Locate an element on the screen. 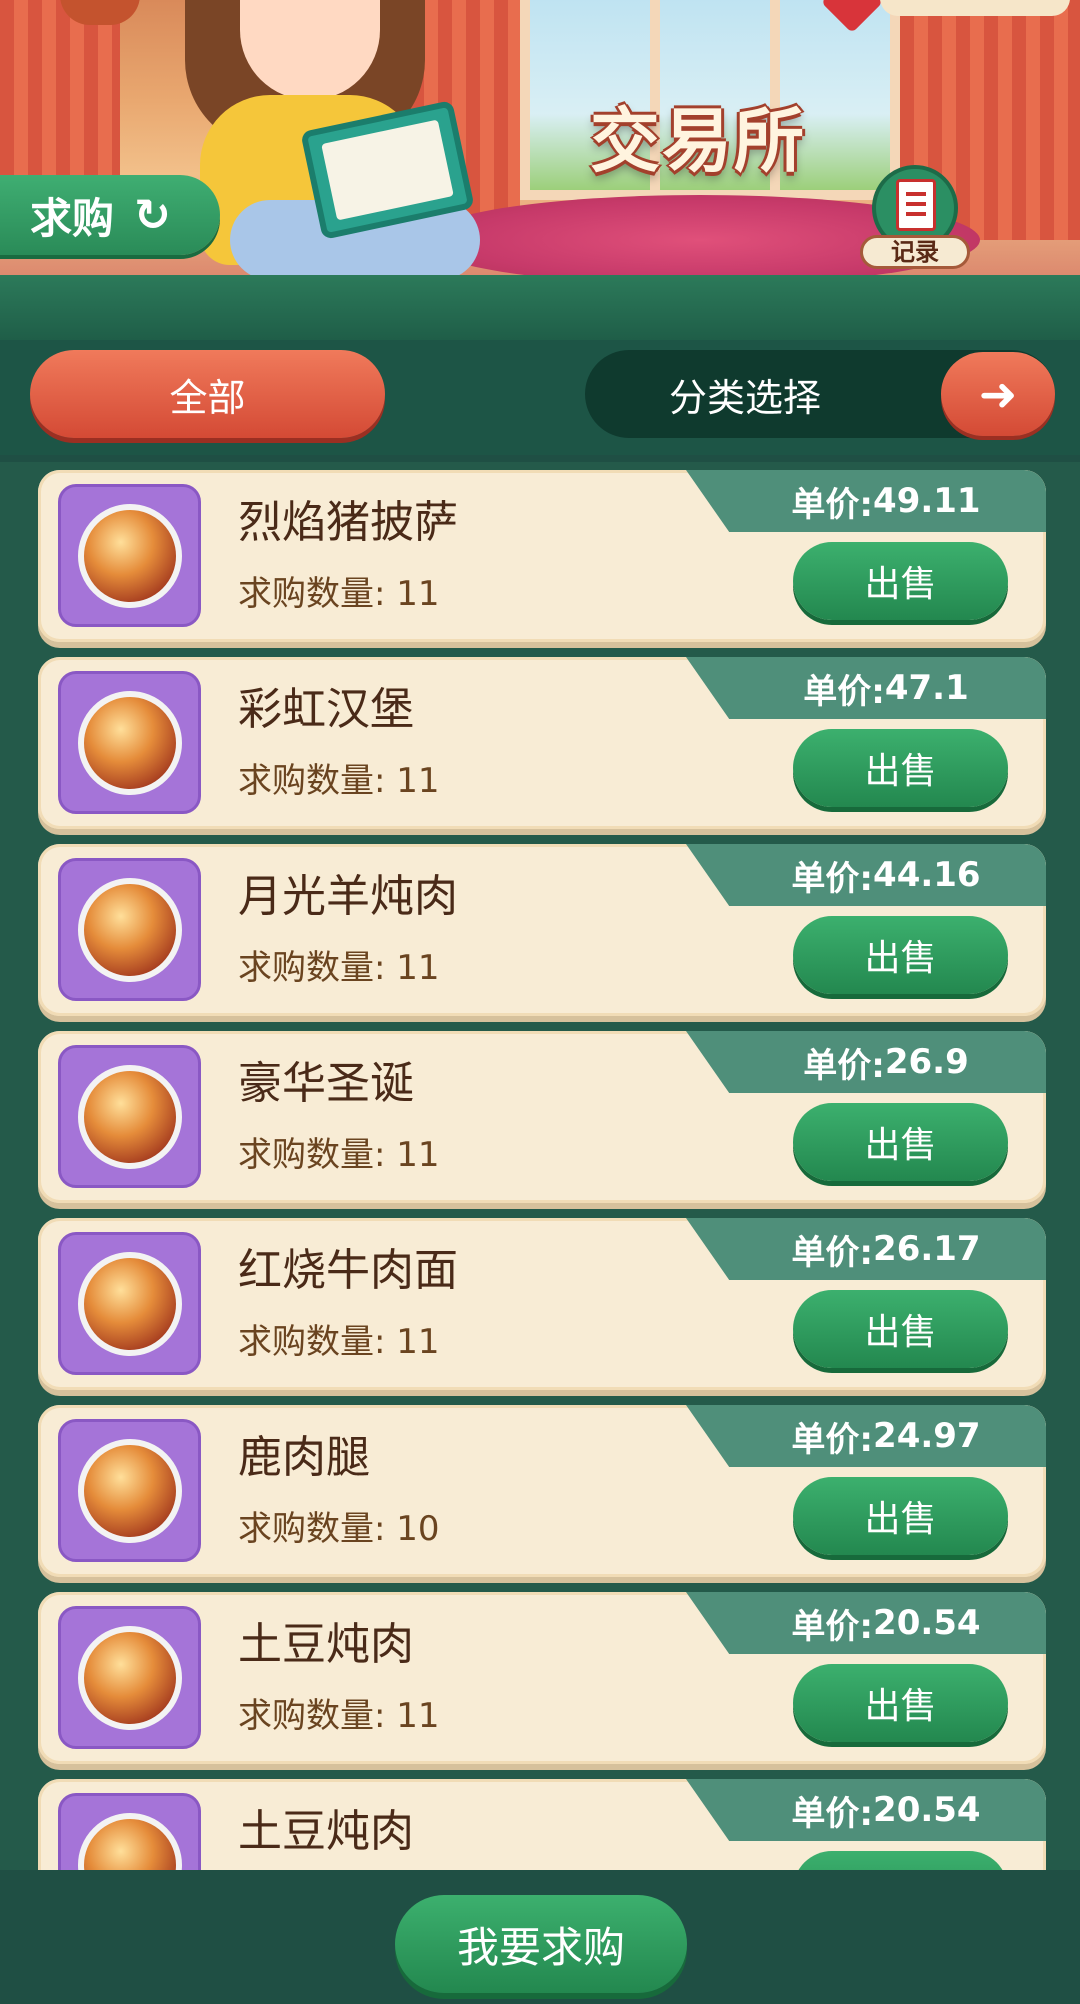 The height and width of the screenshot is (2004, 1080). price-value: 47.1 is located at coordinates (926, 688).